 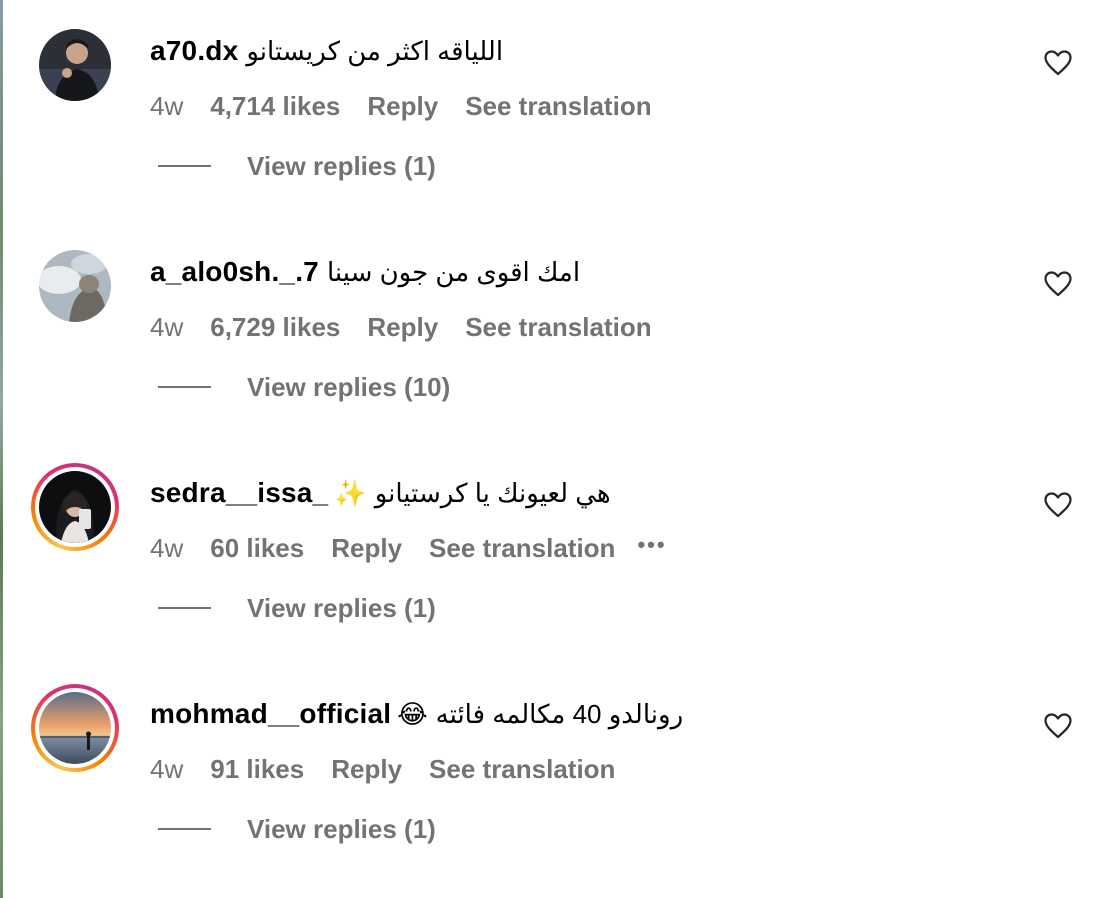 I want to click on username: a70.dx, so click(x=194, y=51).